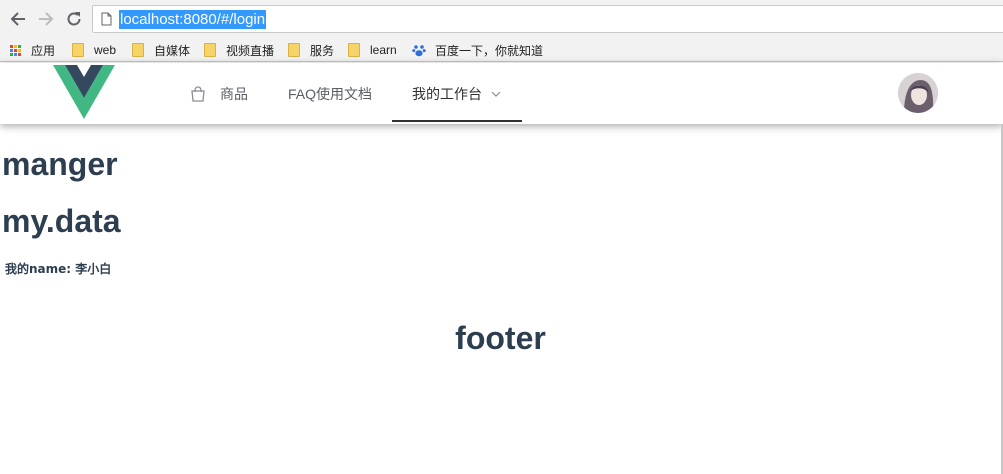  I want to click on chevron-down-icon, so click(496, 94).